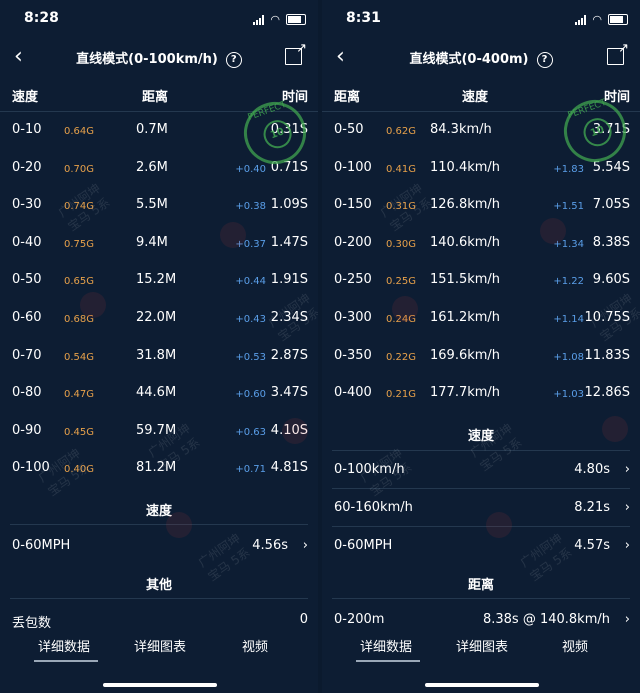 Image resolution: width=640 pixels, height=693 pixels. I want to click on table-row: 0-200 0.30G 140.6km/h +1.34 8.38S, so click(481, 245).